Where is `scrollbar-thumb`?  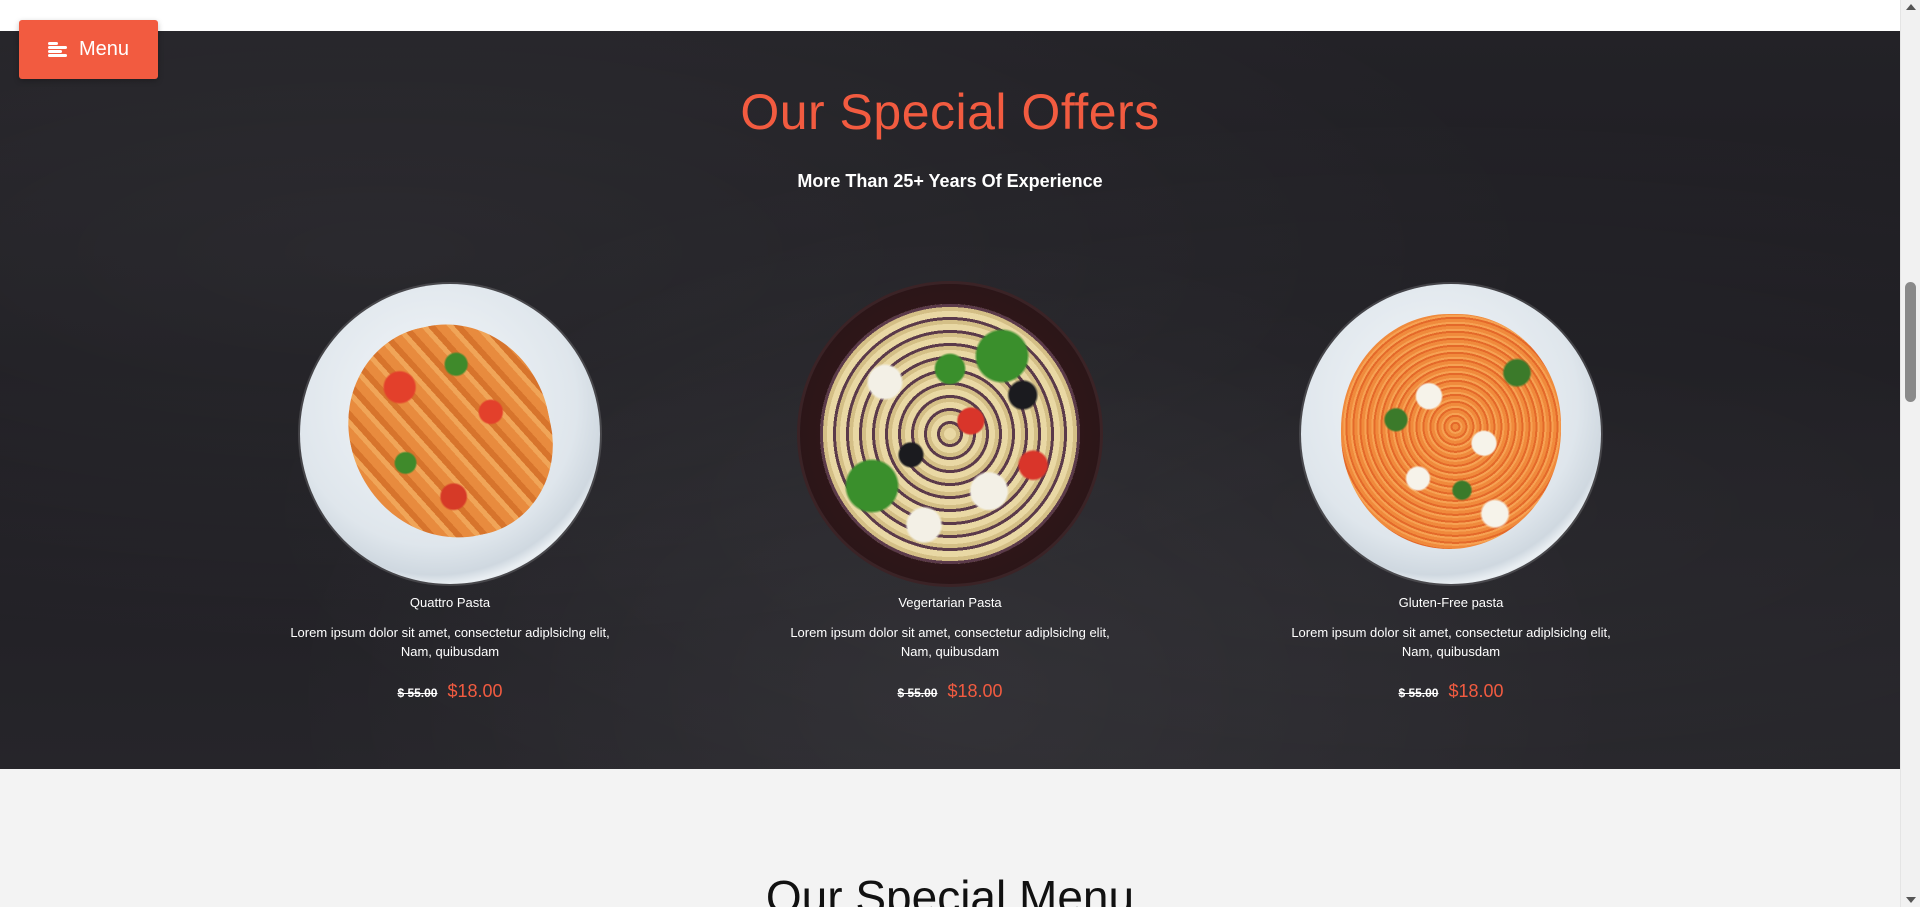
scrollbar-thumb is located at coordinates (1910, 342).